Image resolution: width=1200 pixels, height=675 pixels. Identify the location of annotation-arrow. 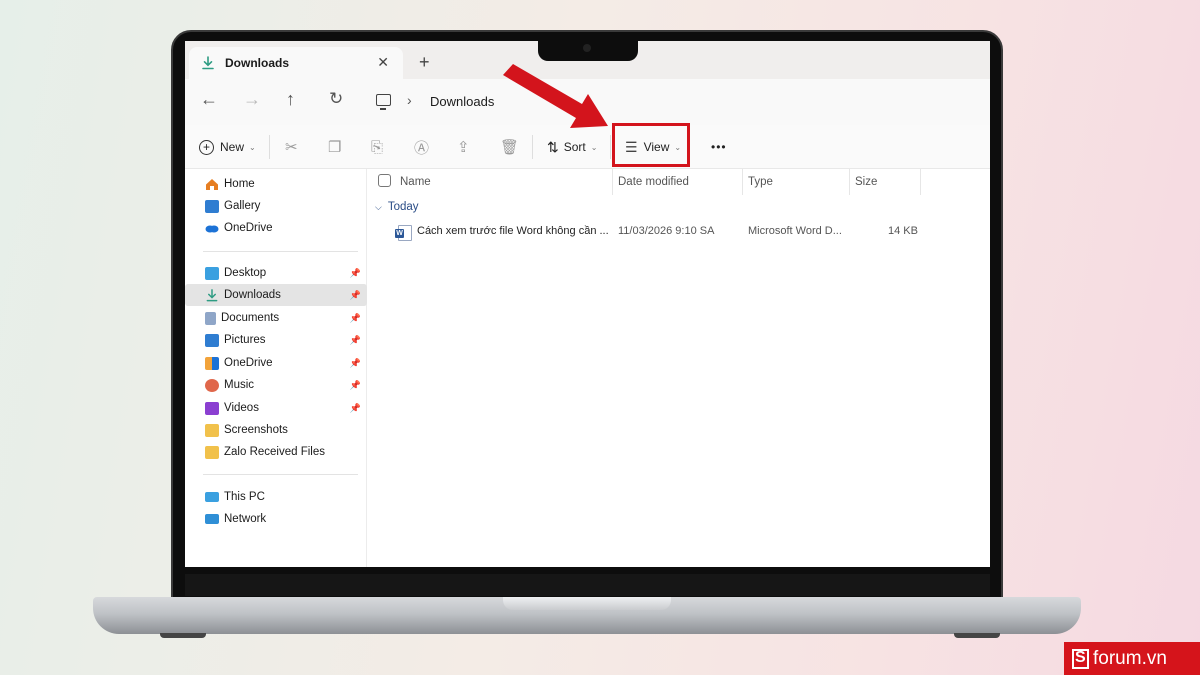
(555, 96).